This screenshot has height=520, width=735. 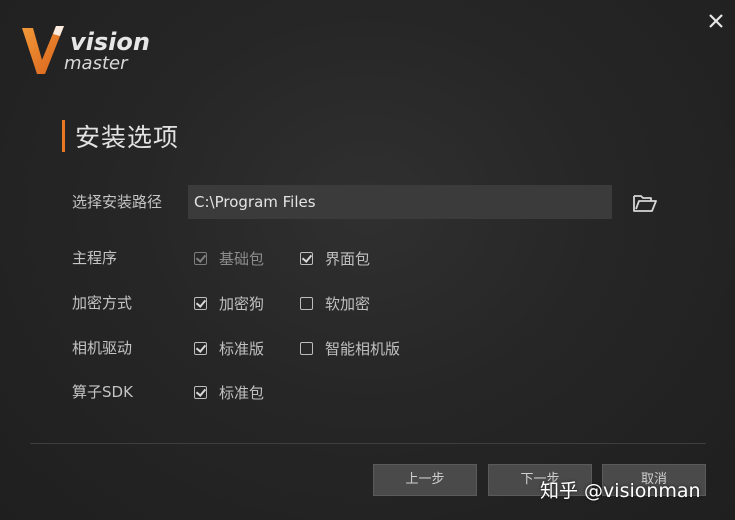 What do you see at coordinates (110, 42) in the screenshot?
I see `logo-word-vision: vision` at bounding box center [110, 42].